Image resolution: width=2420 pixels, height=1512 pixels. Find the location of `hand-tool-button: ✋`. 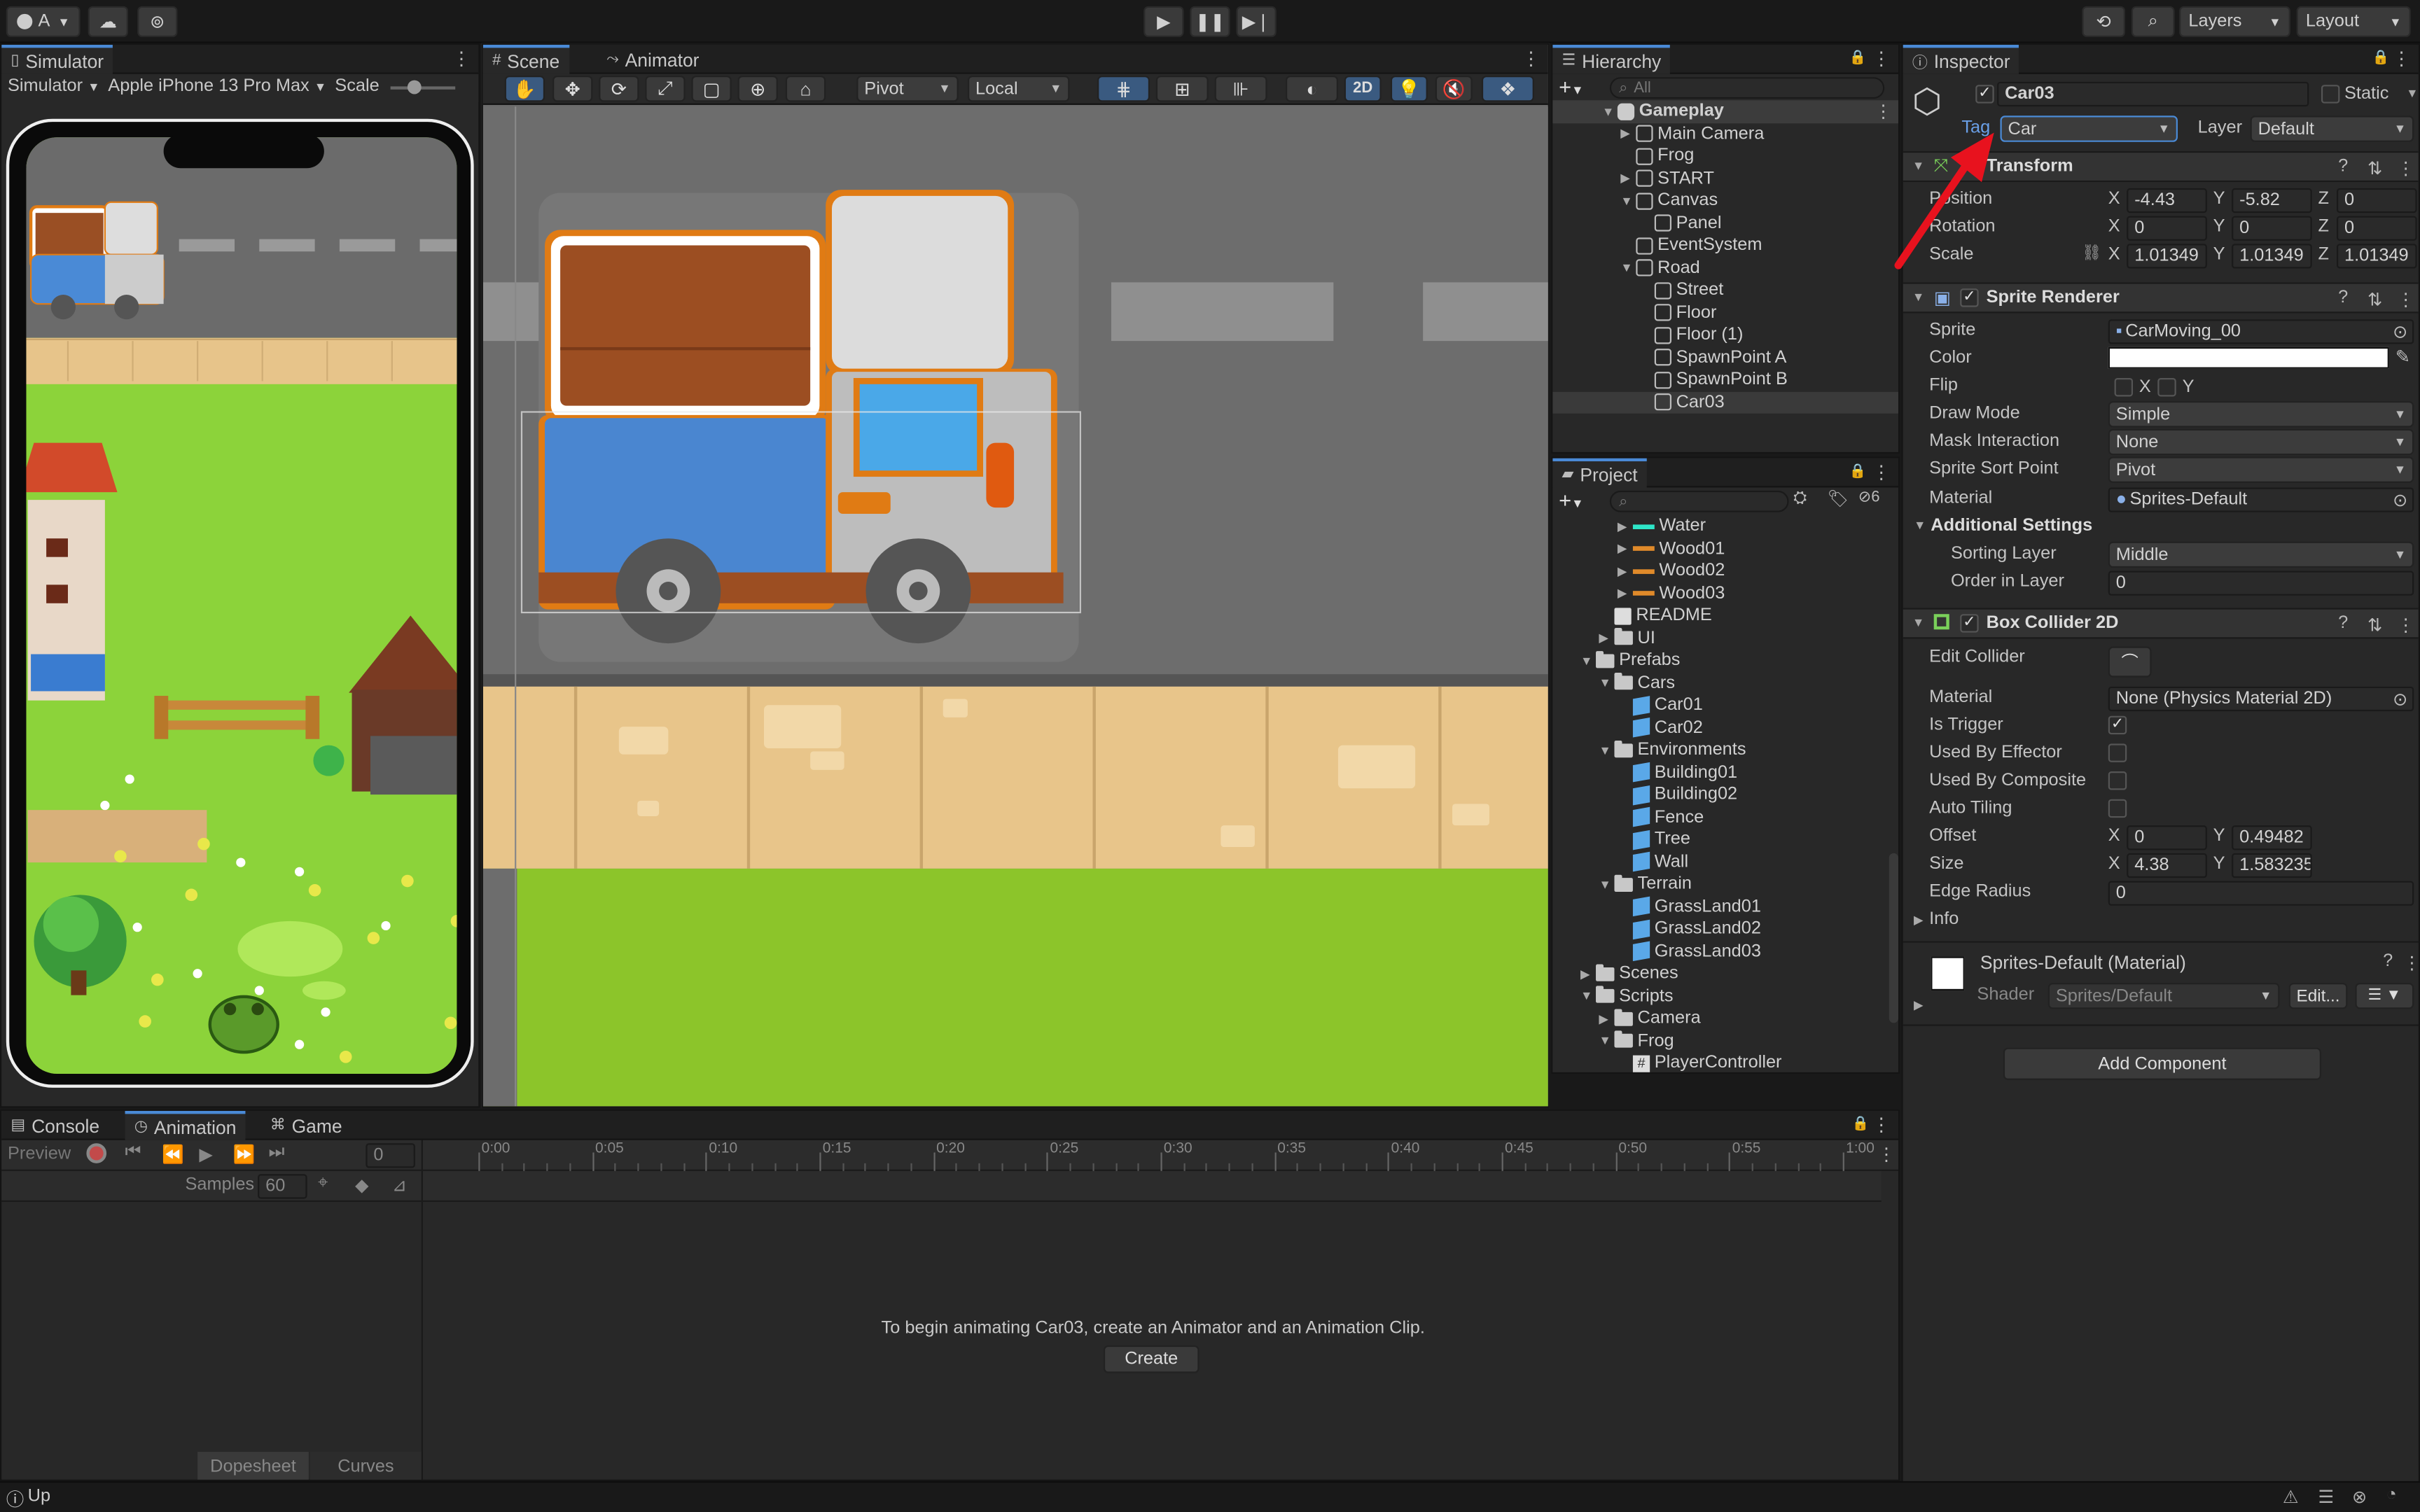

hand-tool-button: ✋ is located at coordinates (524, 88).